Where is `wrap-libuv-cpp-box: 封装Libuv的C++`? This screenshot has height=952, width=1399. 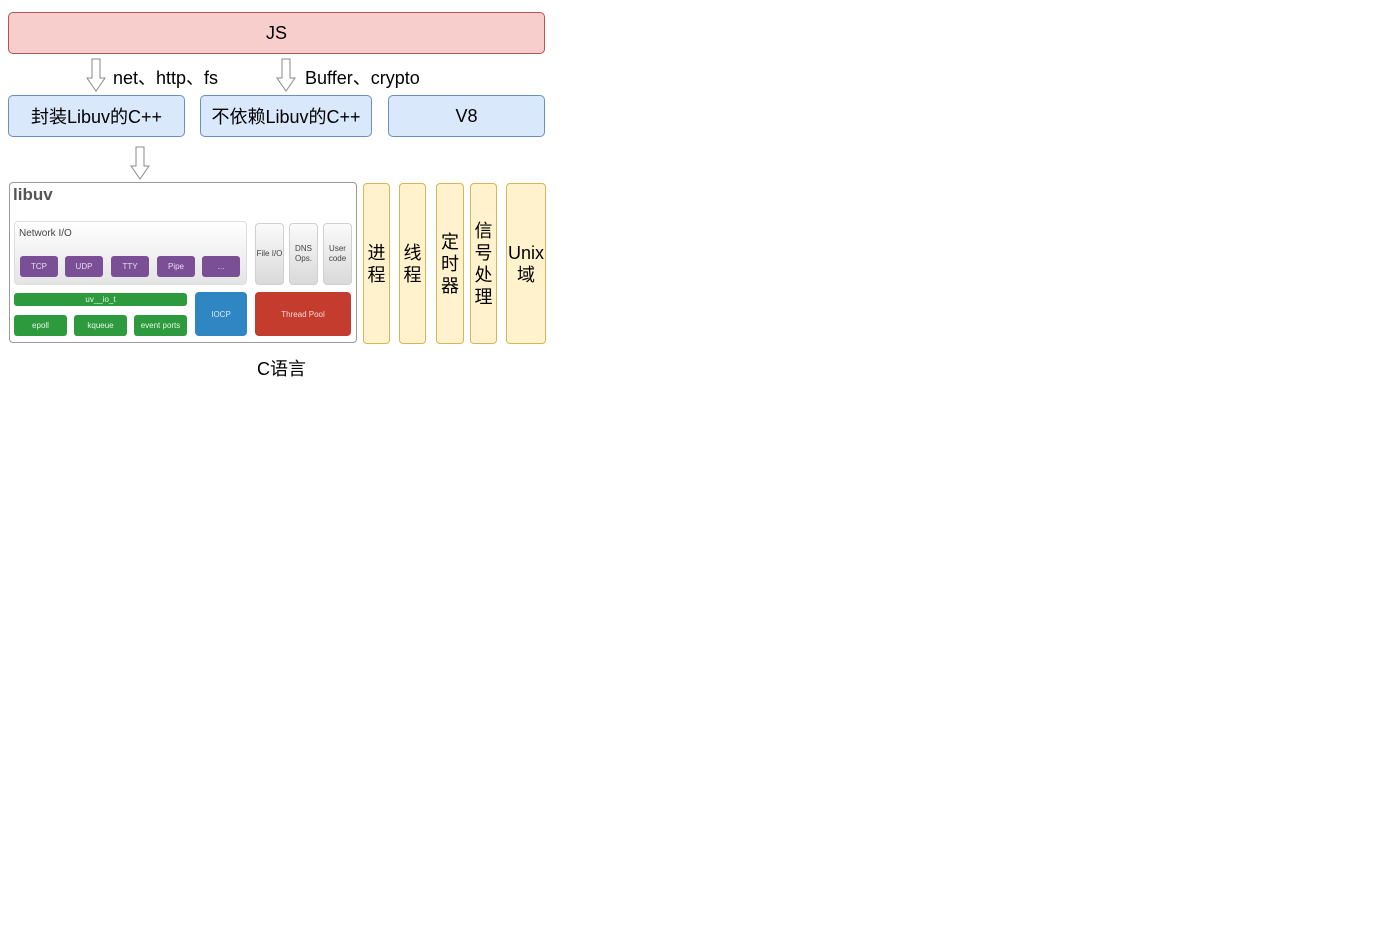
wrap-libuv-cpp-box: 封装Libuv的C++ is located at coordinates (96, 116).